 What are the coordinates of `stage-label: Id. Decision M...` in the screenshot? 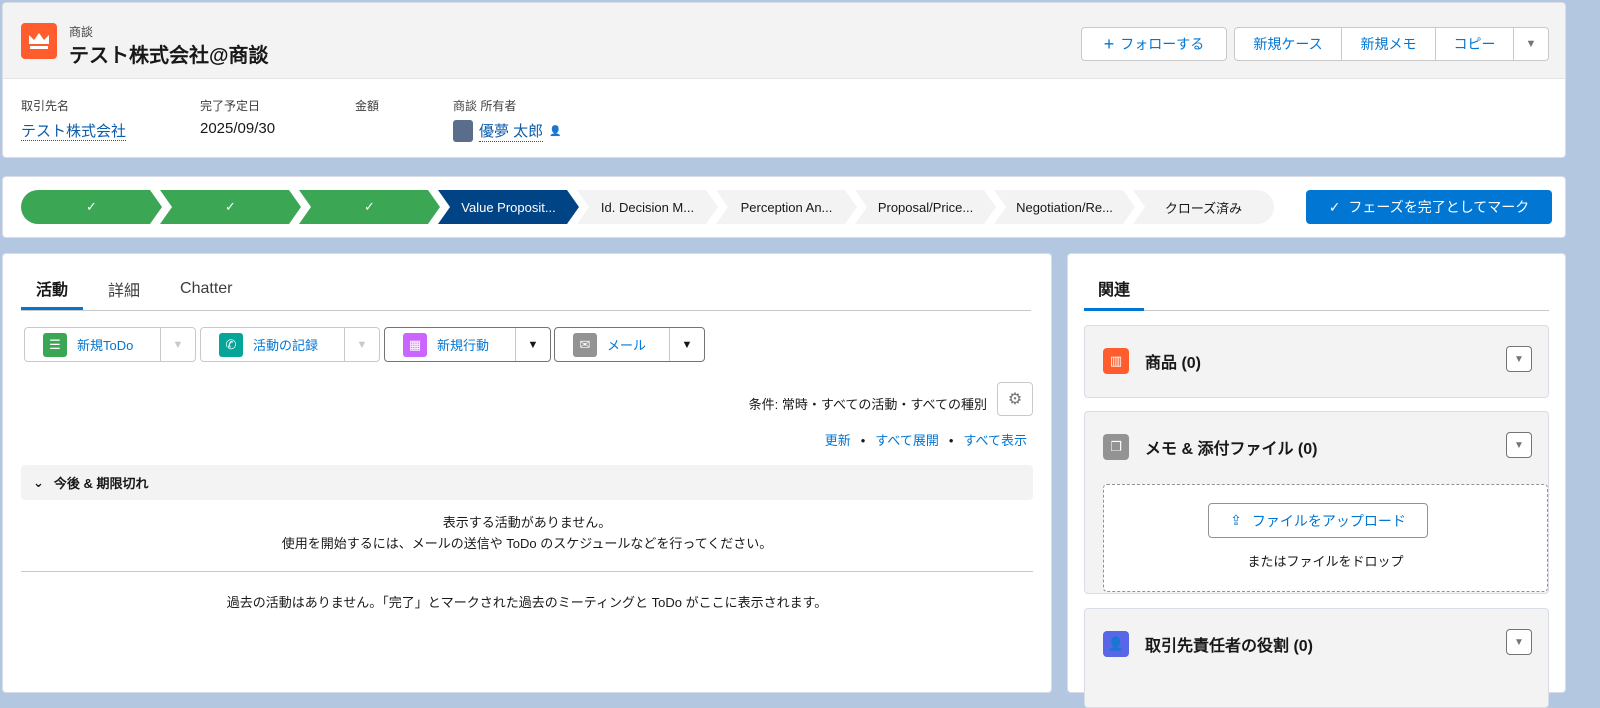 It's located at (647, 207).